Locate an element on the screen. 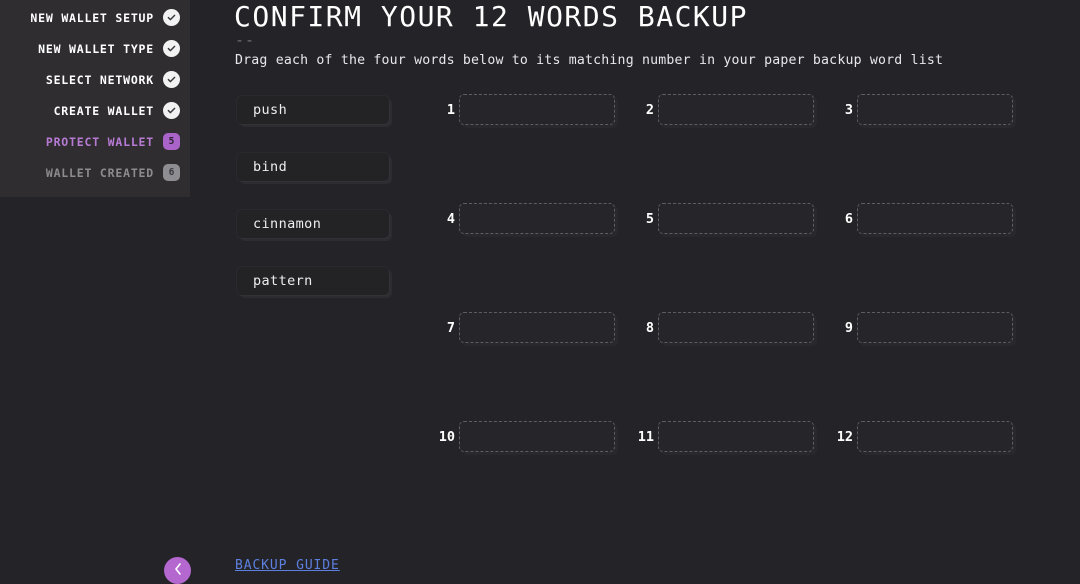 The width and height of the screenshot is (1080, 584). backup-guide-link: BACKUP GUIDE is located at coordinates (287, 565).